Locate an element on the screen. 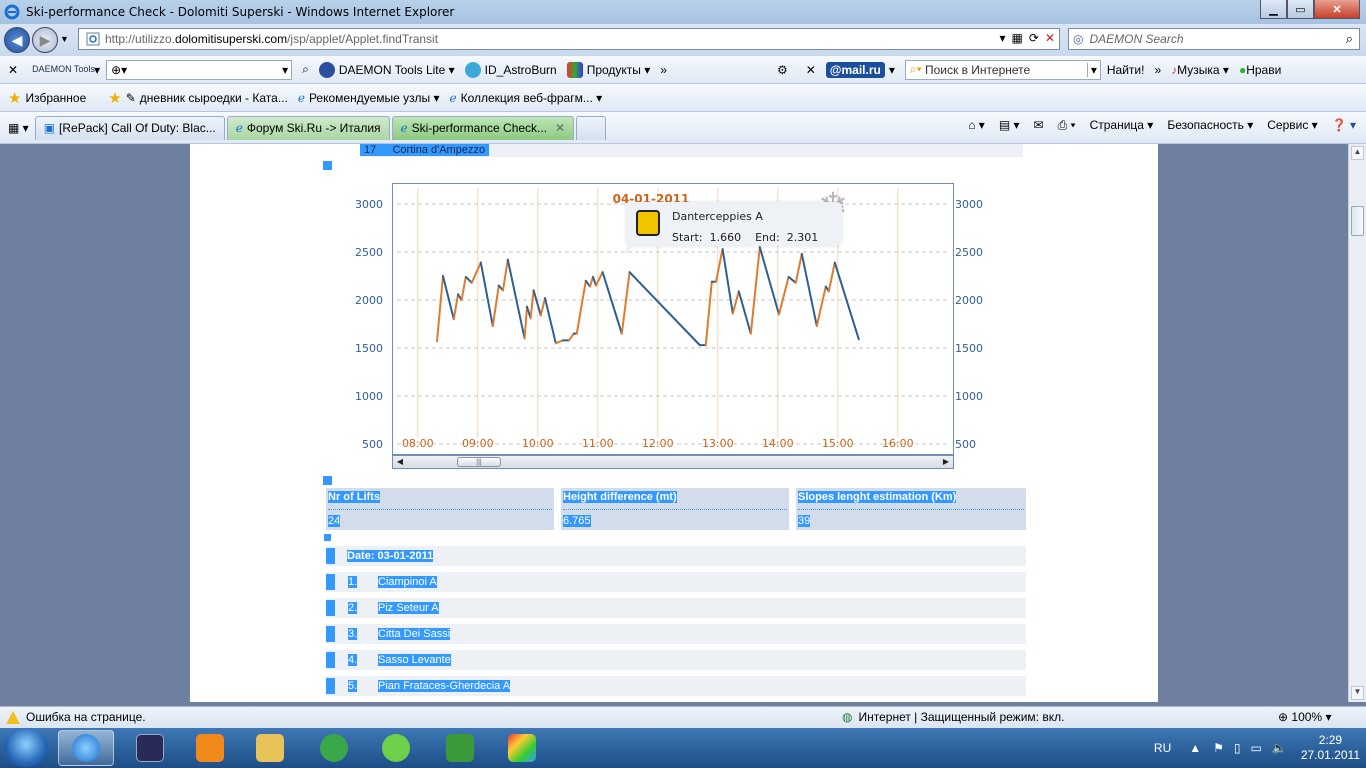 The height and width of the screenshot is (768, 1366). compat-view-icon: ▦ is located at coordinates (1017, 38).